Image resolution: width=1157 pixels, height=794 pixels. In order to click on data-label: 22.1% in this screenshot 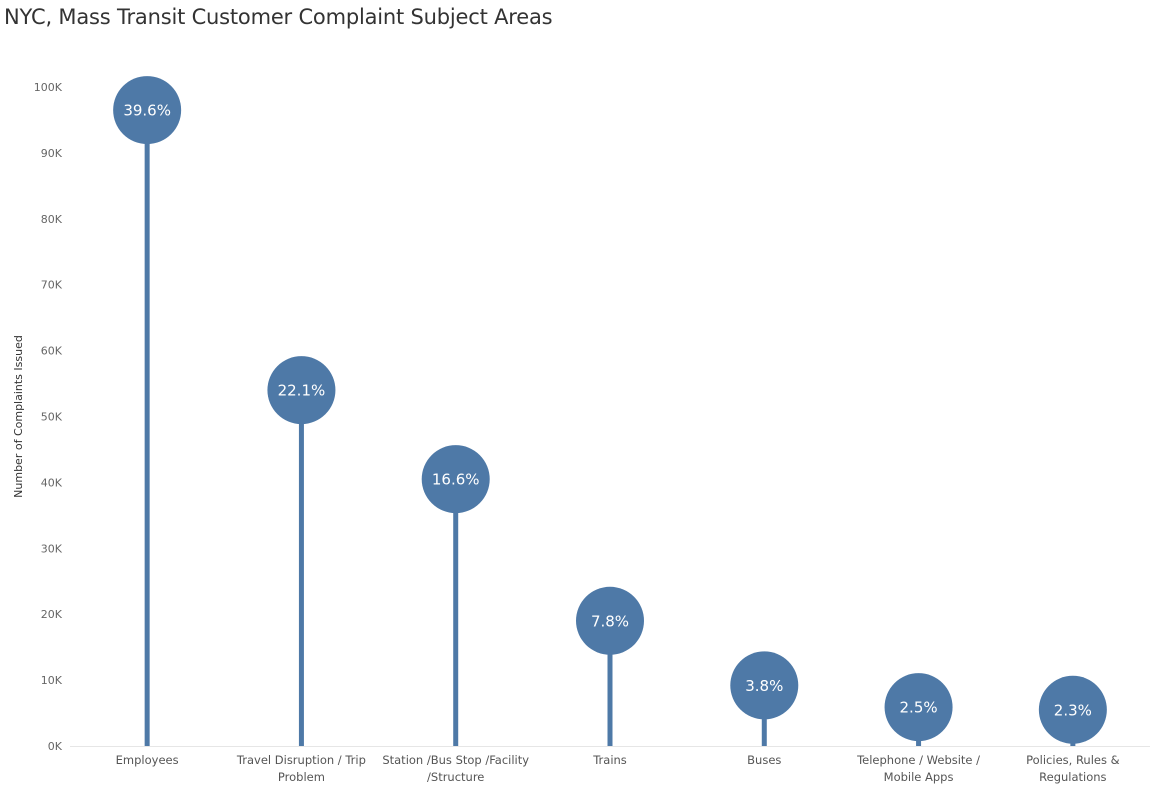, I will do `click(302, 391)`.